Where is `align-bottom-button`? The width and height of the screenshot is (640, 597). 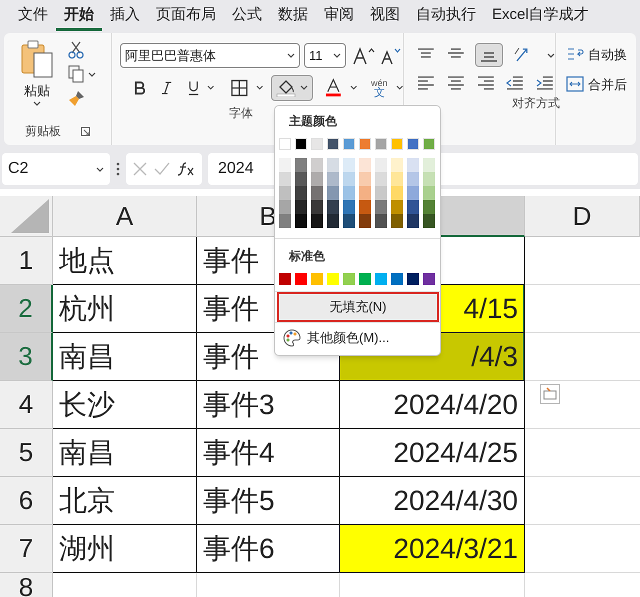 align-bottom-button is located at coordinates (489, 55).